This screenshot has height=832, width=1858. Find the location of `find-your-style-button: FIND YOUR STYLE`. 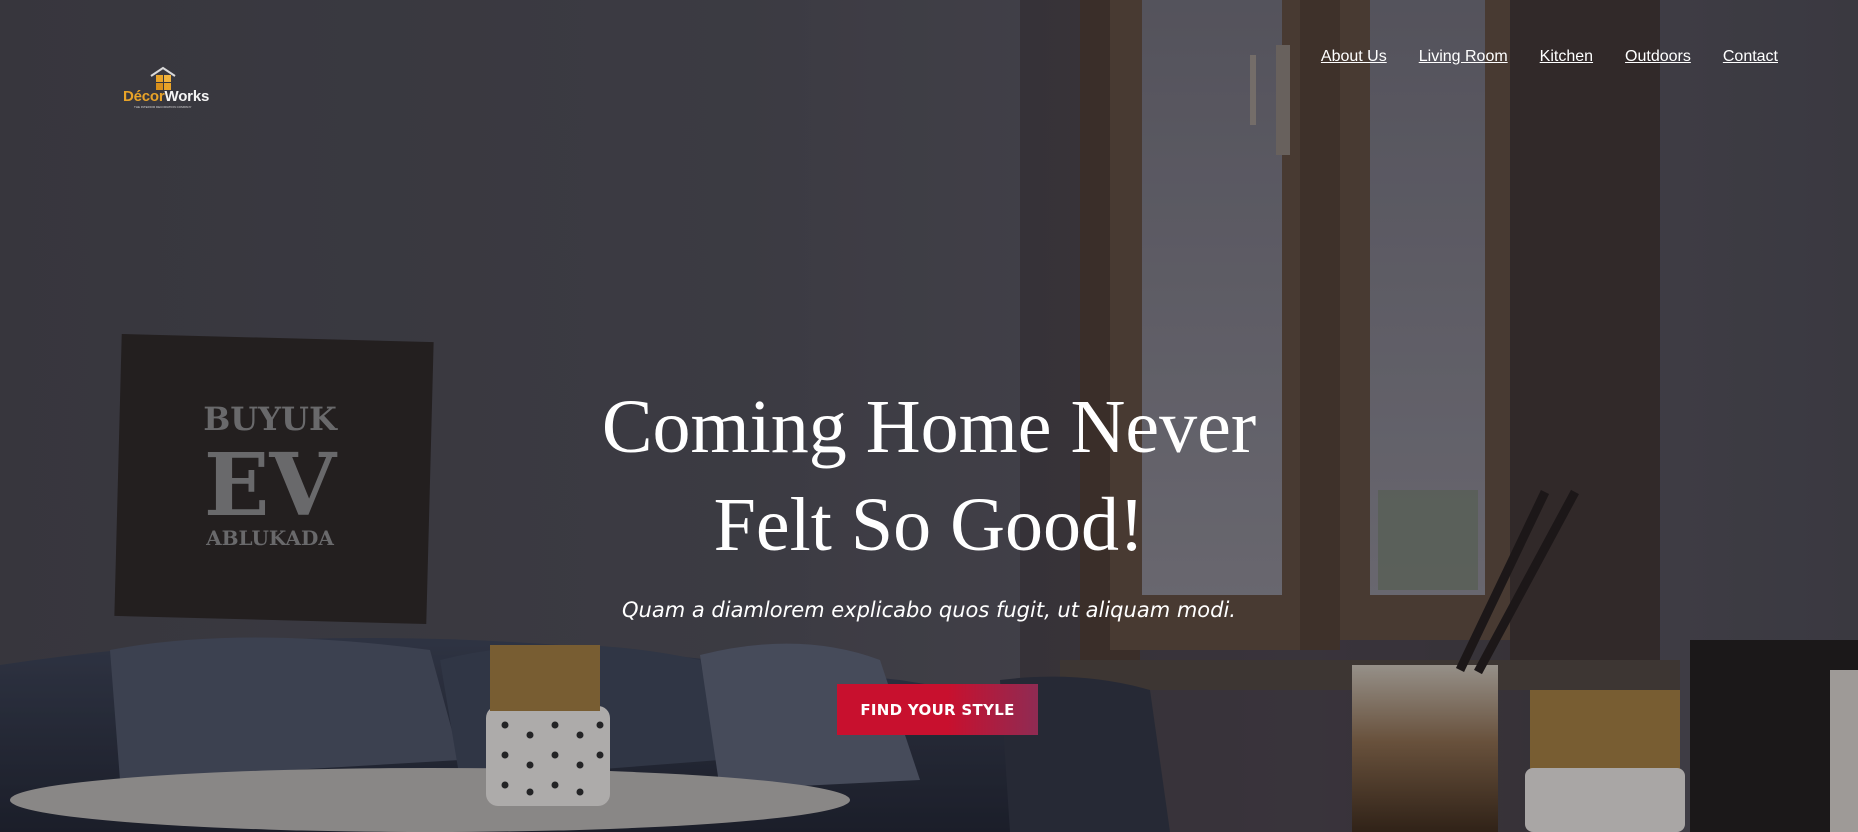

find-your-style-button: FIND YOUR STYLE is located at coordinates (937, 709).